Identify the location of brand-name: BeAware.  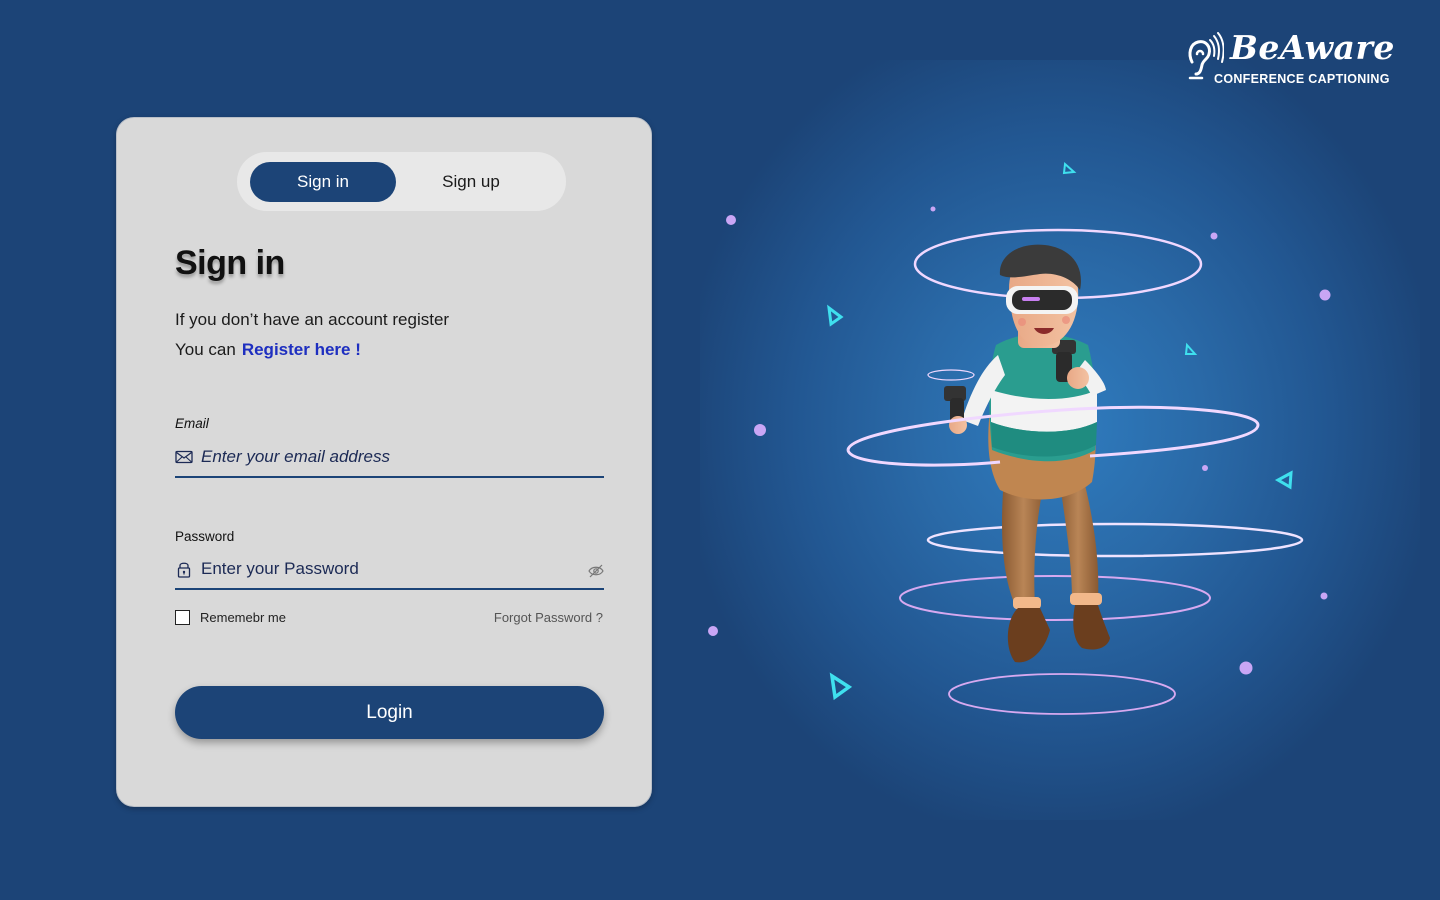
(1312, 47).